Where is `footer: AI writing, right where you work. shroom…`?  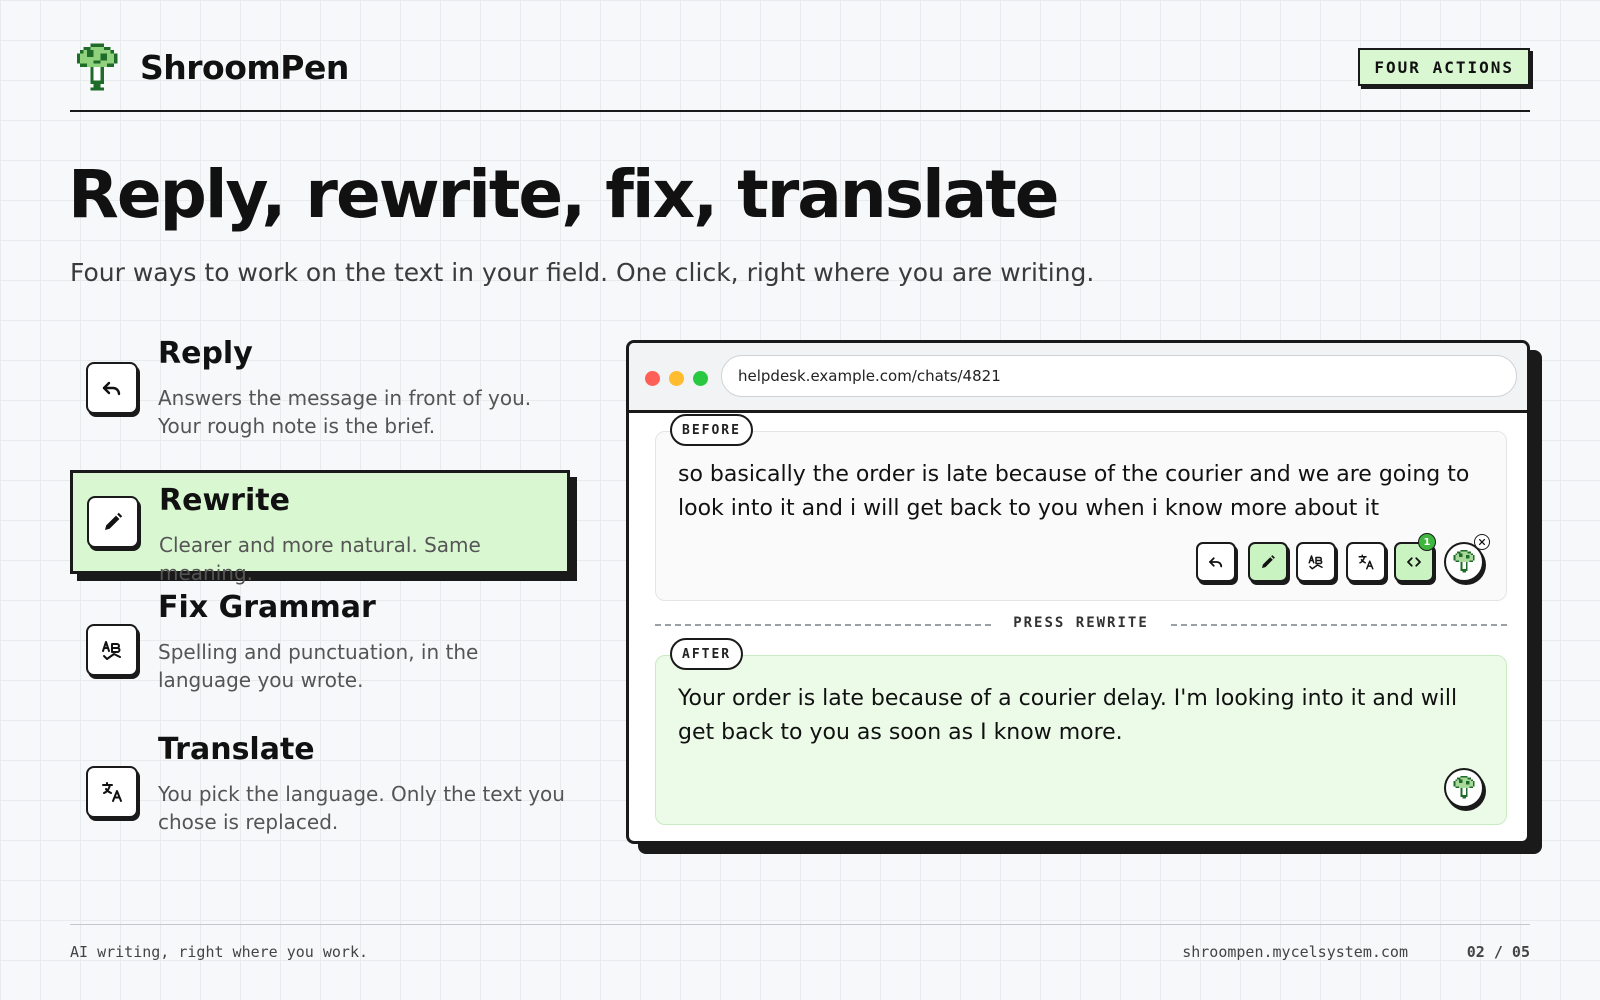 footer: AI writing, right where you work. shroom… is located at coordinates (800, 944).